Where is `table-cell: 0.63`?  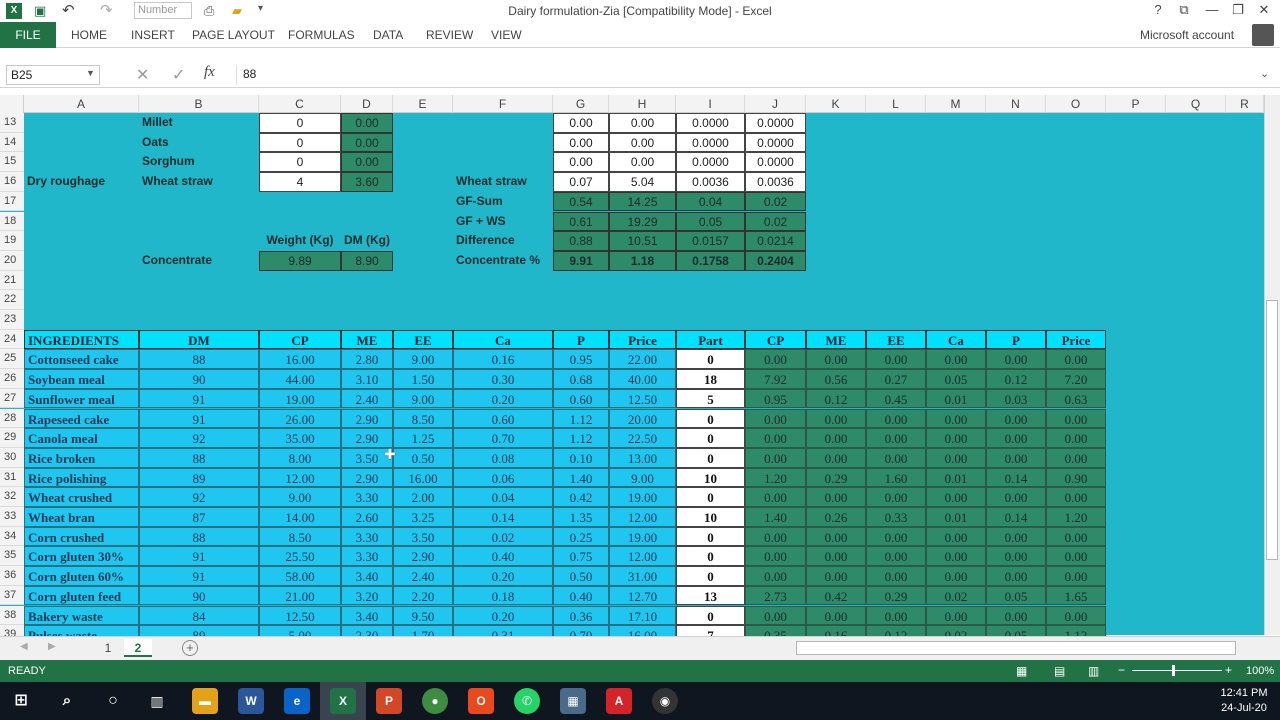
table-cell: 0.63 is located at coordinates (1076, 398).